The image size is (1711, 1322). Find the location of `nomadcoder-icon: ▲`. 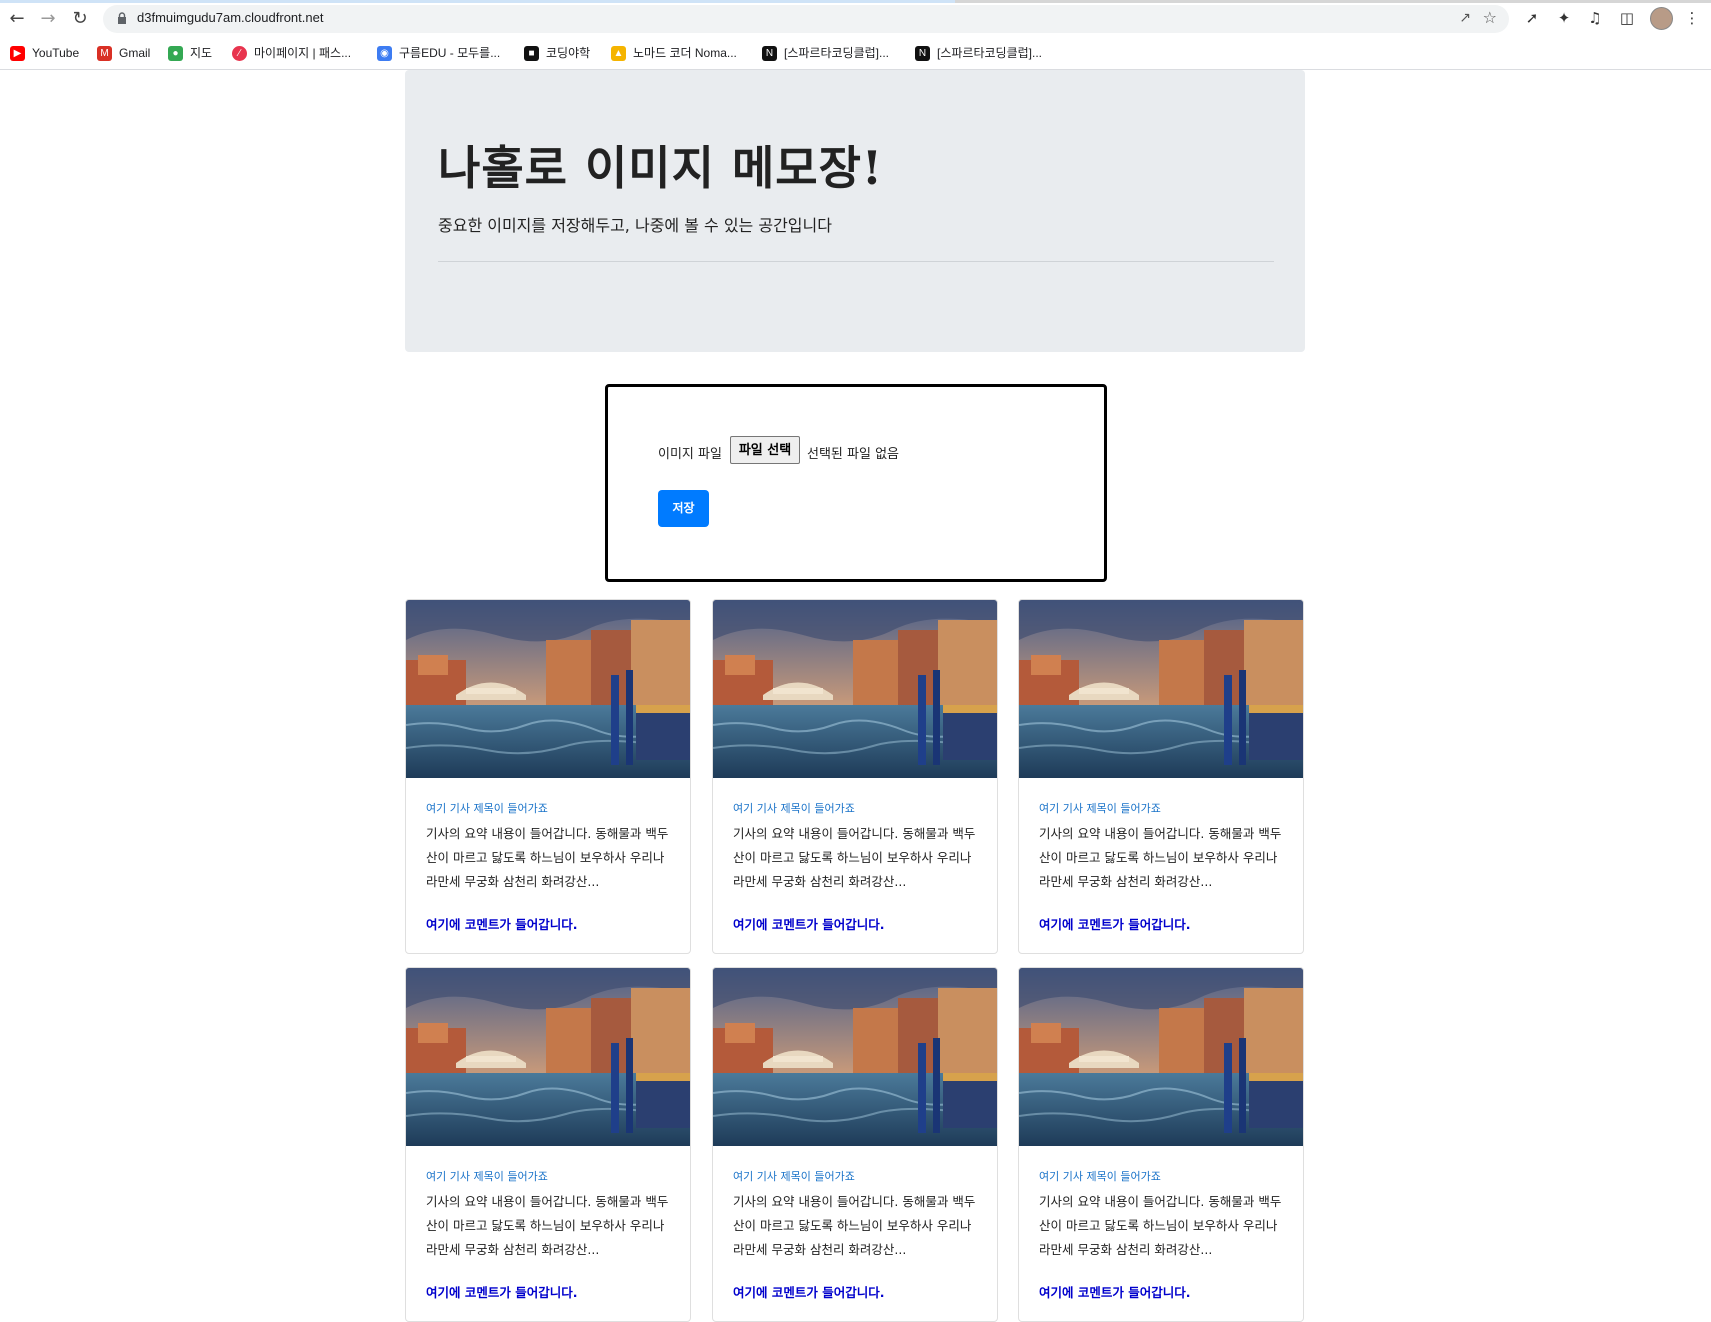

nomadcoder-icon: ▲ is located at coordinates (618, 54).